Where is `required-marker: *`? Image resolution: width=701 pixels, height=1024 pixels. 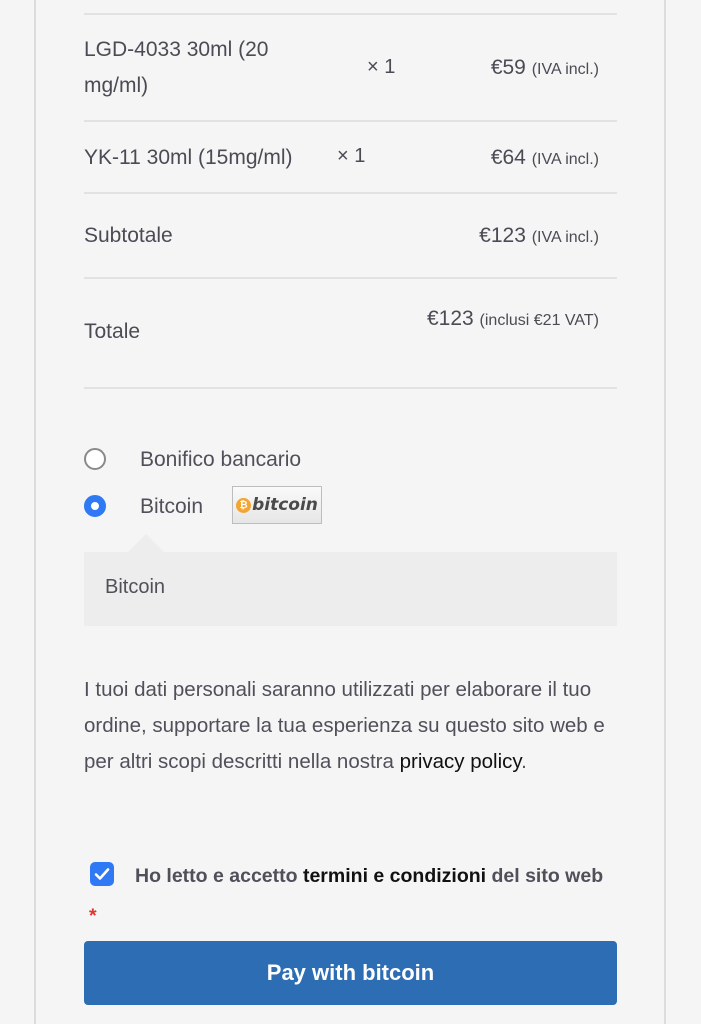 required-marker: * is located at coordinates (93, 916).